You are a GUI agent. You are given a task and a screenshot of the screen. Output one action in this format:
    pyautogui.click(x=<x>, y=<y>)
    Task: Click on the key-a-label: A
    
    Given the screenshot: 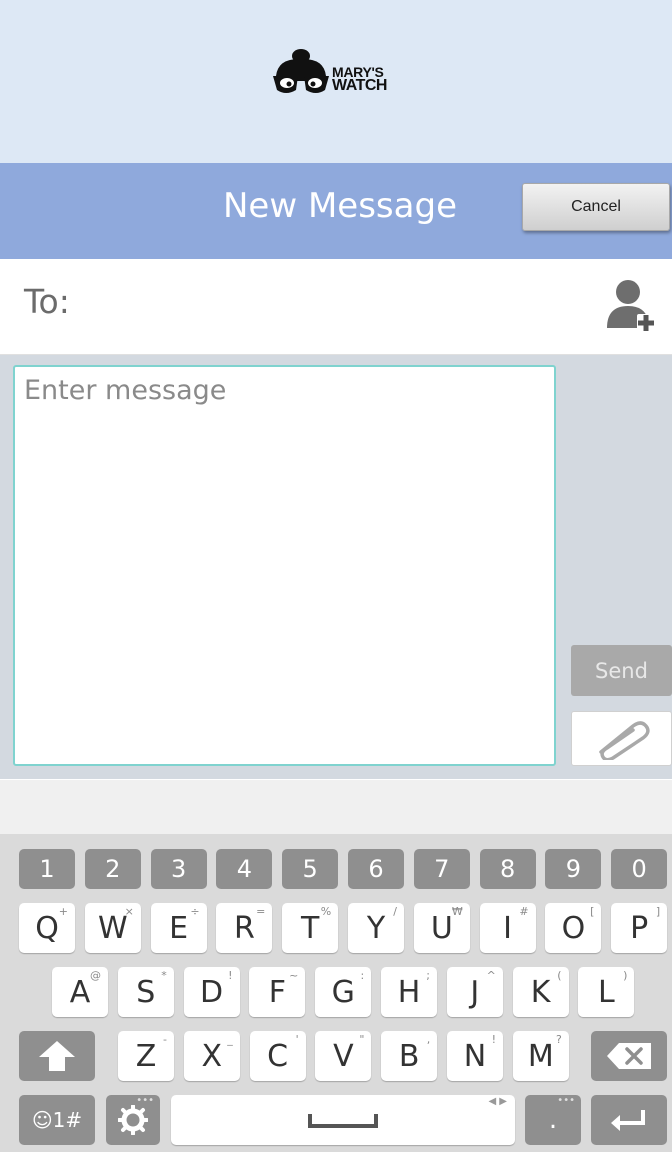 What is the action you would take?
    pyautogui.click(x=80, y=992)
    